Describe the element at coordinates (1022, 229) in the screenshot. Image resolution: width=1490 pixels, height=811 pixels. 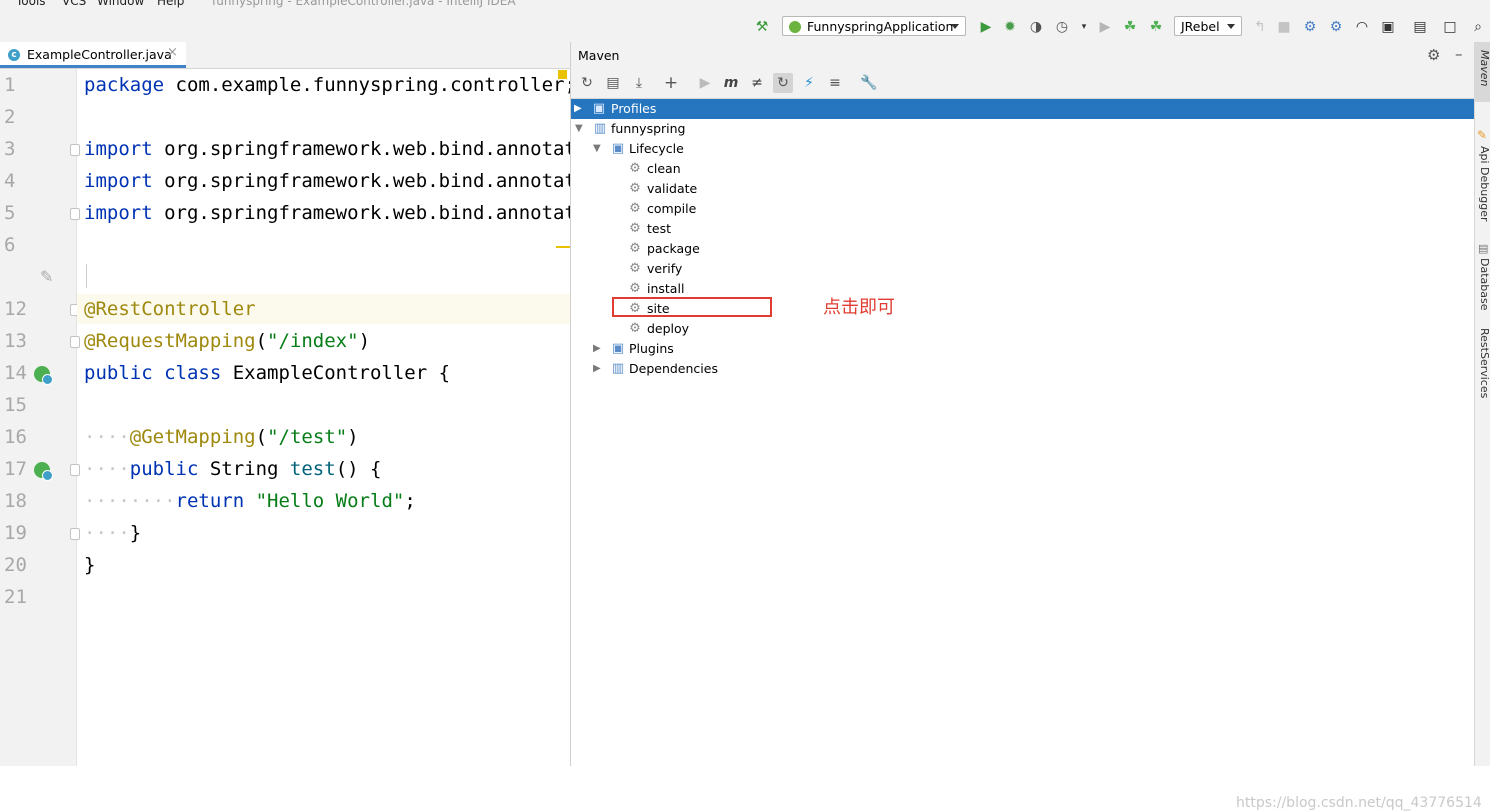
I see `tree-item-goal: ⚙ test` at that location.